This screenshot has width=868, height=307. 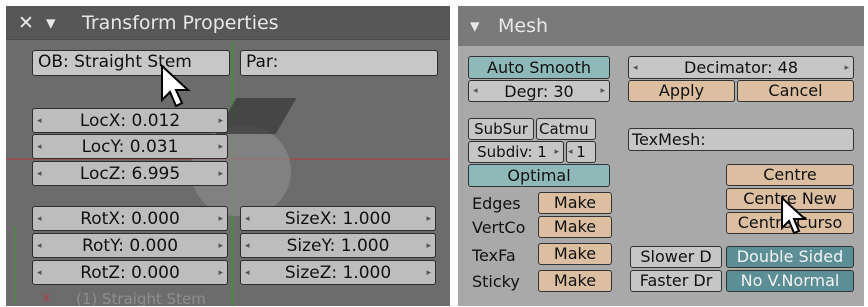 What do you see at coordinates (661, 26) in the screenshot?
I see `mesh-panel-header: ▾ Mesh` at bounding box center [661, 26].